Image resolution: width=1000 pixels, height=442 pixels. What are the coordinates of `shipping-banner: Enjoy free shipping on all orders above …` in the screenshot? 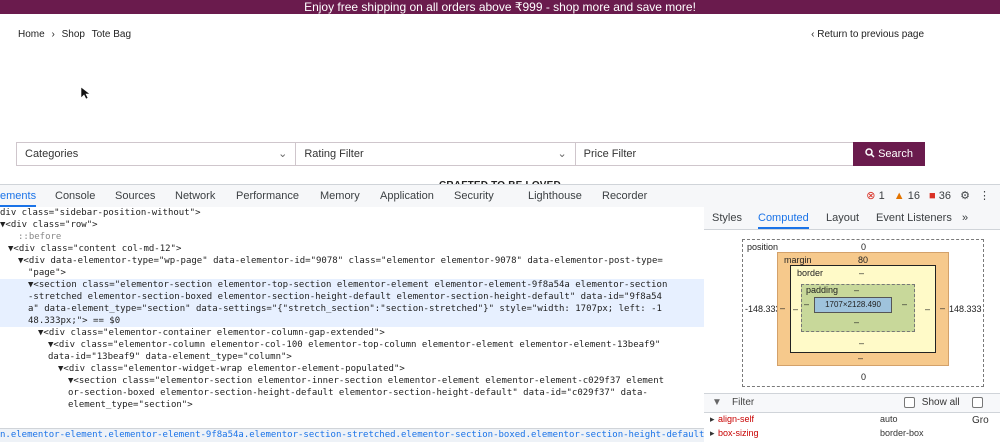 It's located at (500, 7).